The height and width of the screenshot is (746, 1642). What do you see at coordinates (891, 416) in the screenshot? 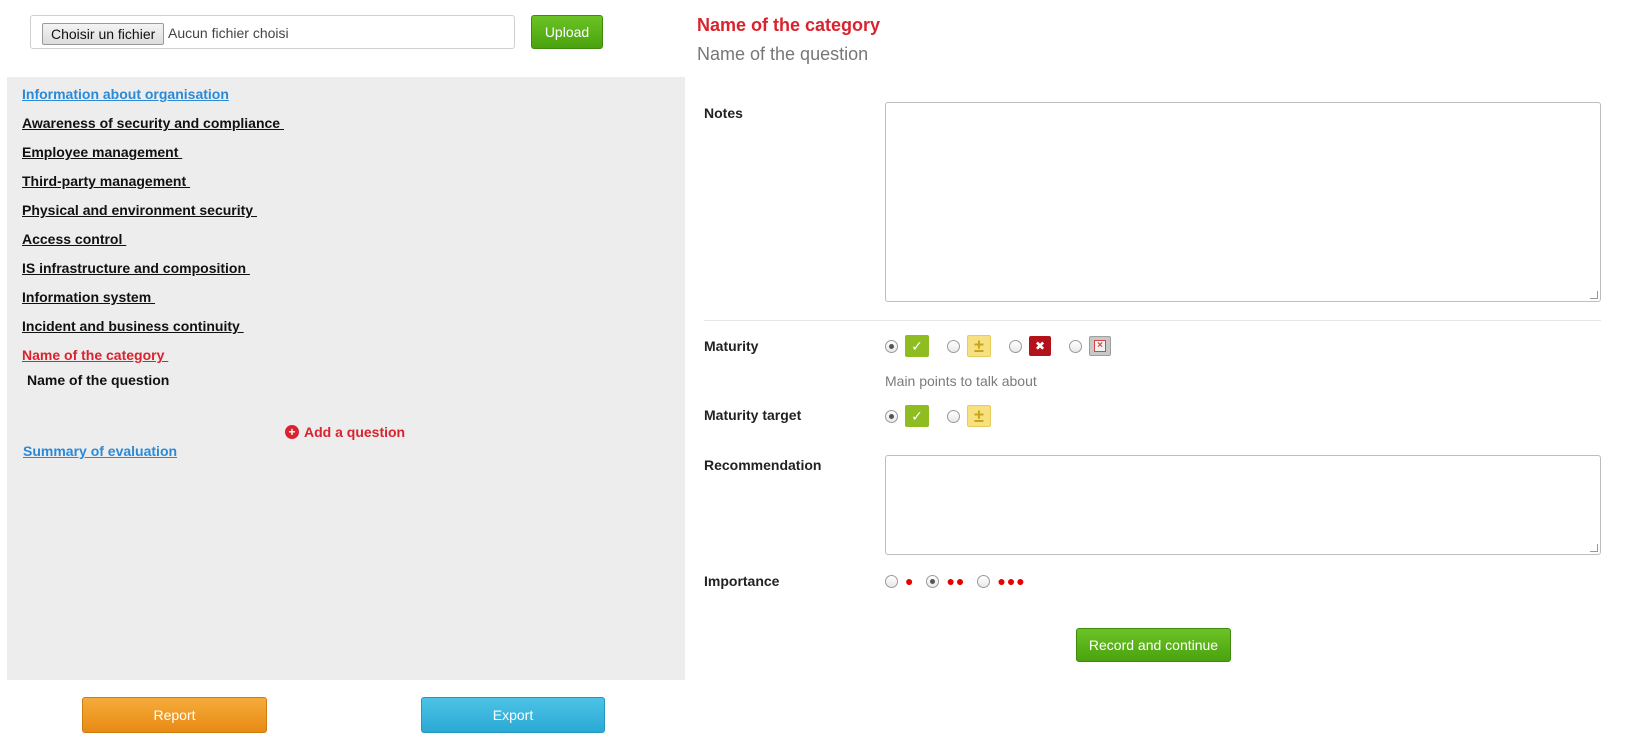
I see `maturity-target-radio-ok` at bounding box center [891, 416].